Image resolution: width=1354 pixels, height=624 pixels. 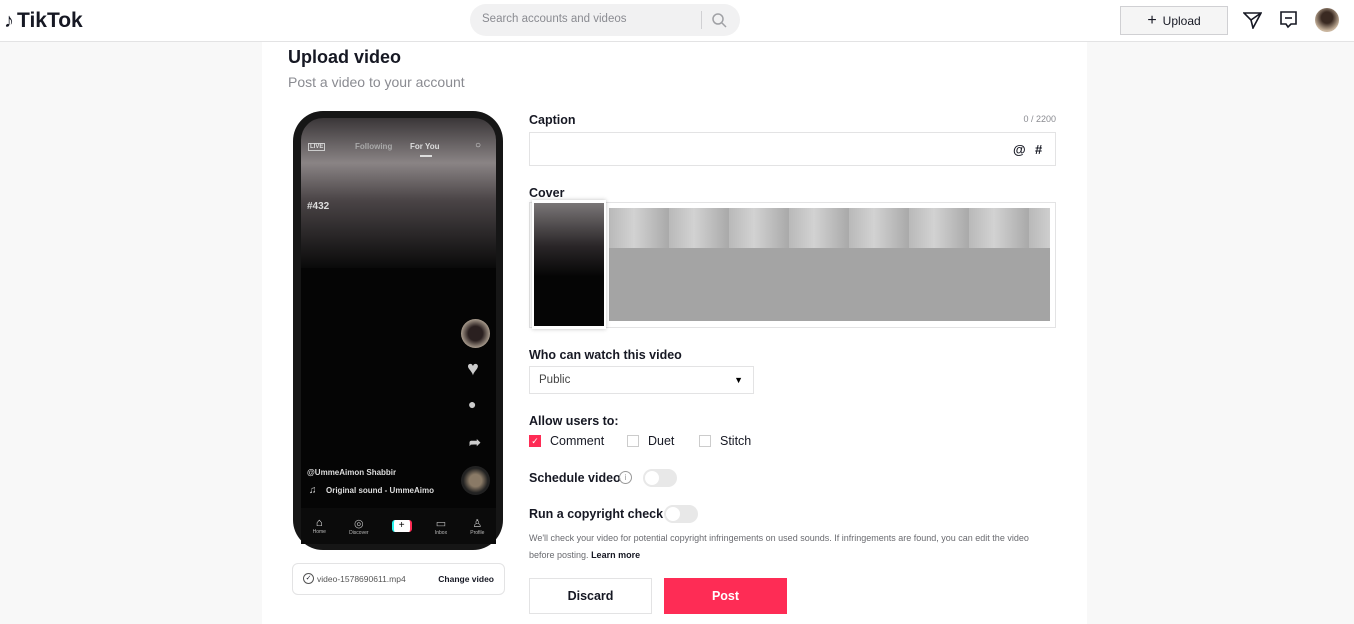 What do you see at coordinates (605, 355) in the screenshot?
I see `privacy-label: Who can watch this video` at bounding box center [605, 355].